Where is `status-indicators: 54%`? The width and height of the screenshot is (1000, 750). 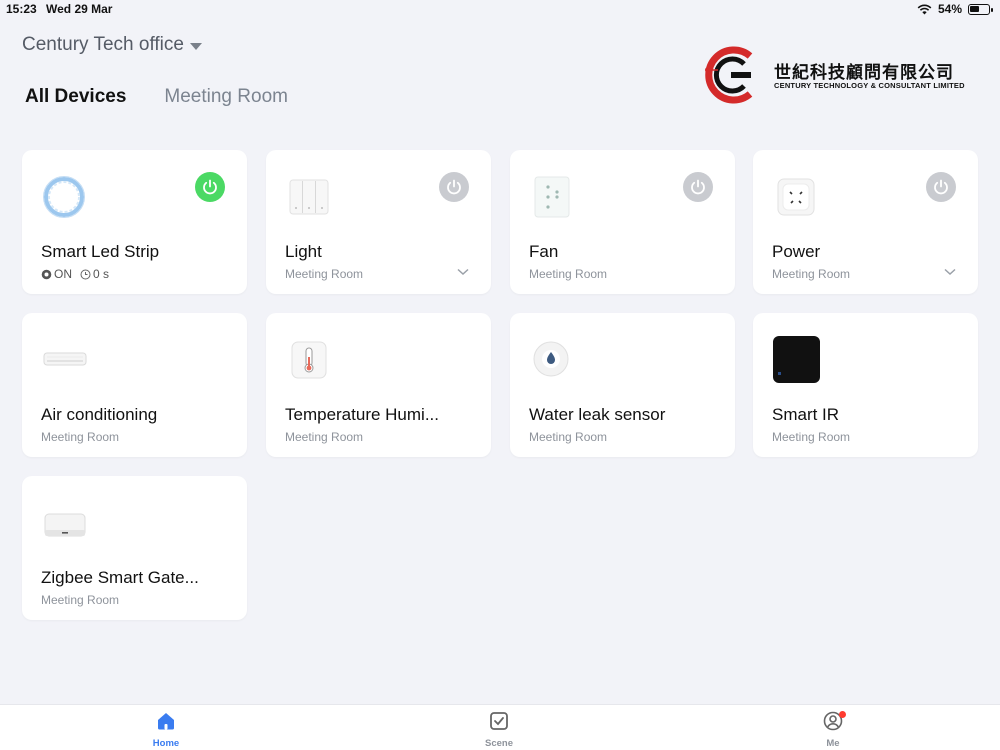
status-indicators: 54% is located at coordinates (955, 9).